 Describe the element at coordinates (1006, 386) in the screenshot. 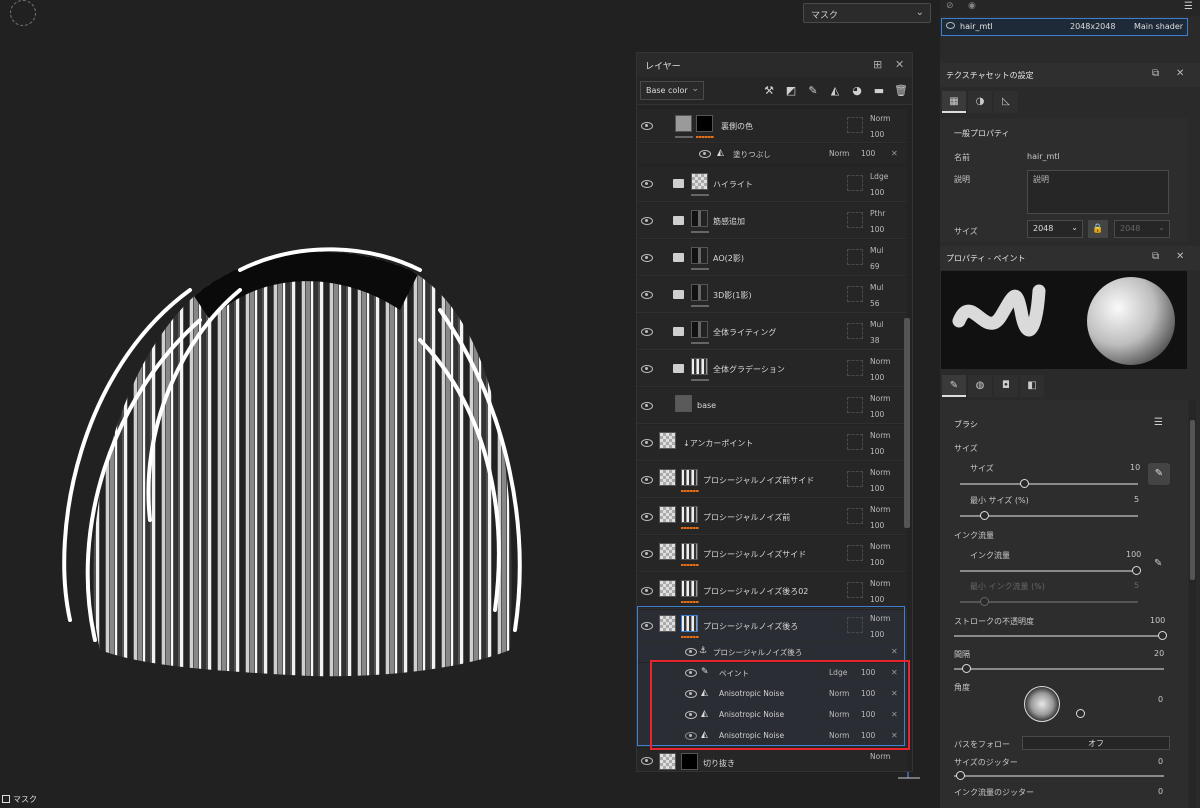

I see `tab-stencil-icon: ◘` at that location.